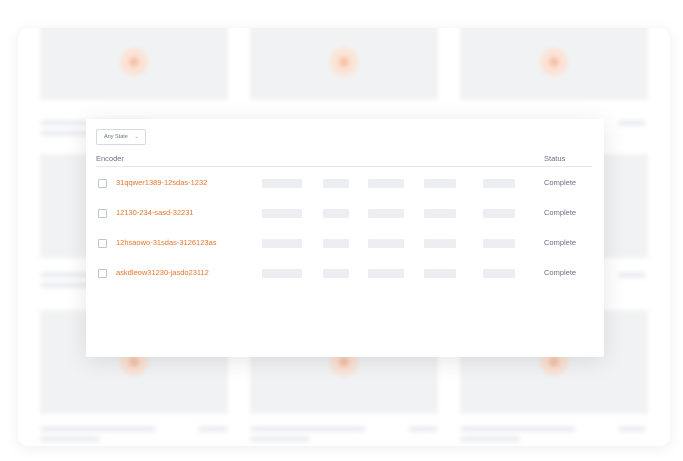 The width and height of the screenshot is (683, 461). I want to click on encoder-link: 31qqwer1389-12sdas-1232, so click(161, 182).